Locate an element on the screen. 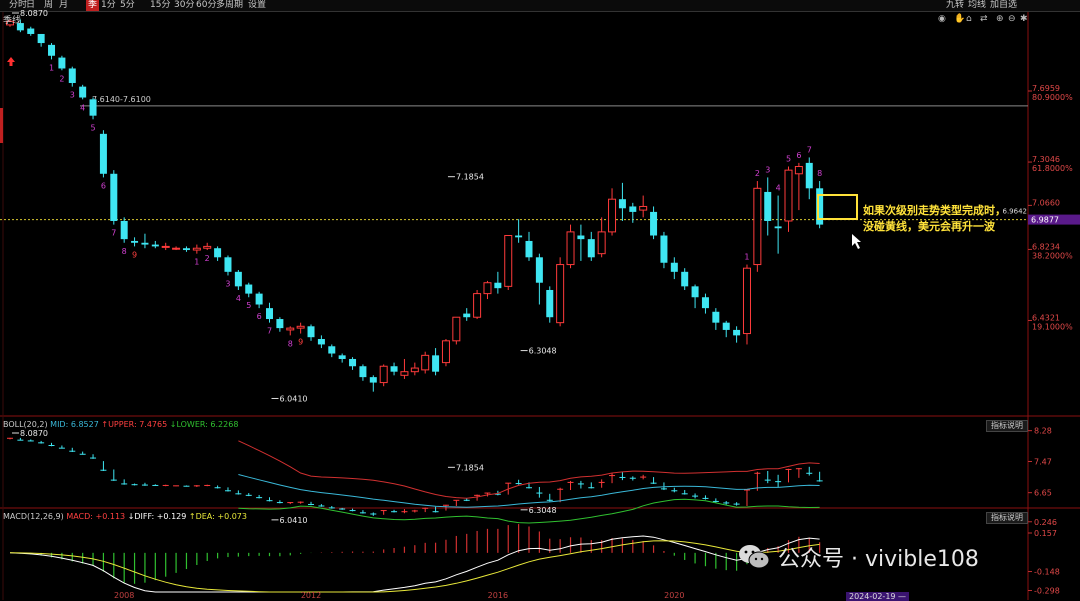 This screenshot has height=601, width=1080. macd-diff: ↓DIFF: +0.129 is located at coordinates (157, 516).